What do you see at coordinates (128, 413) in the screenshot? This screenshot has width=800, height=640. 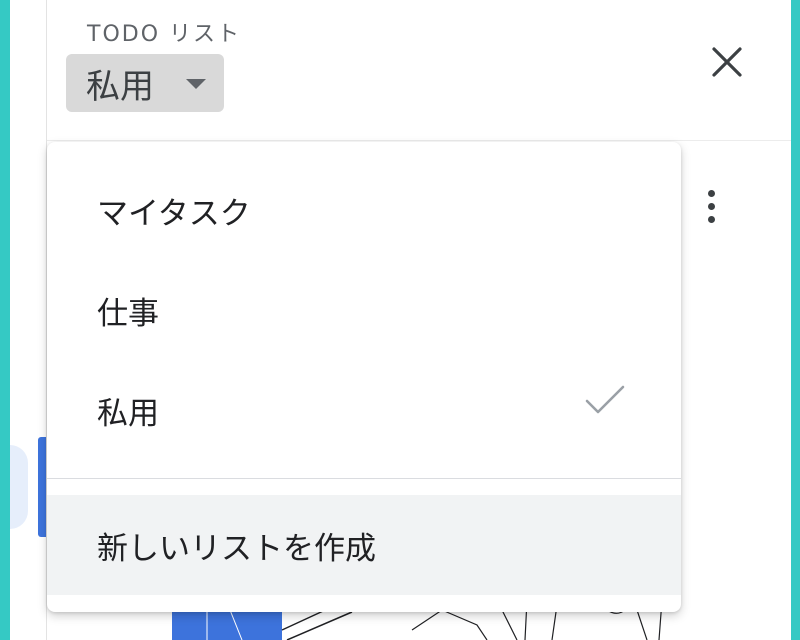 I see `menu-item-label: 私用` at bounding box center [128, 413].